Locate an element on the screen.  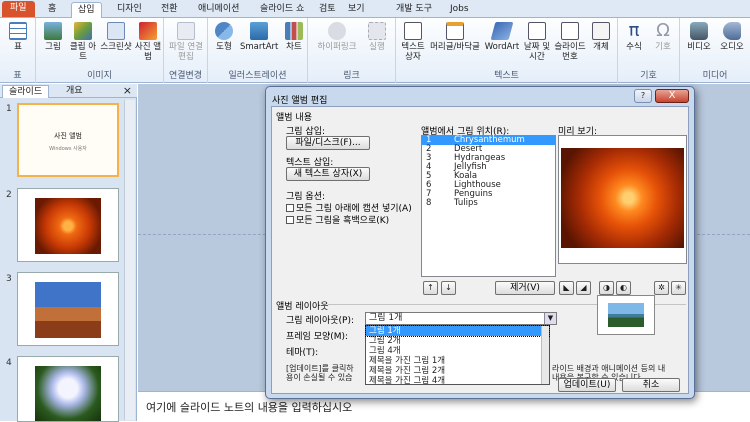
group-symbols: π 수식 Ω 기호 기호 is located at coordinates (649, 50).